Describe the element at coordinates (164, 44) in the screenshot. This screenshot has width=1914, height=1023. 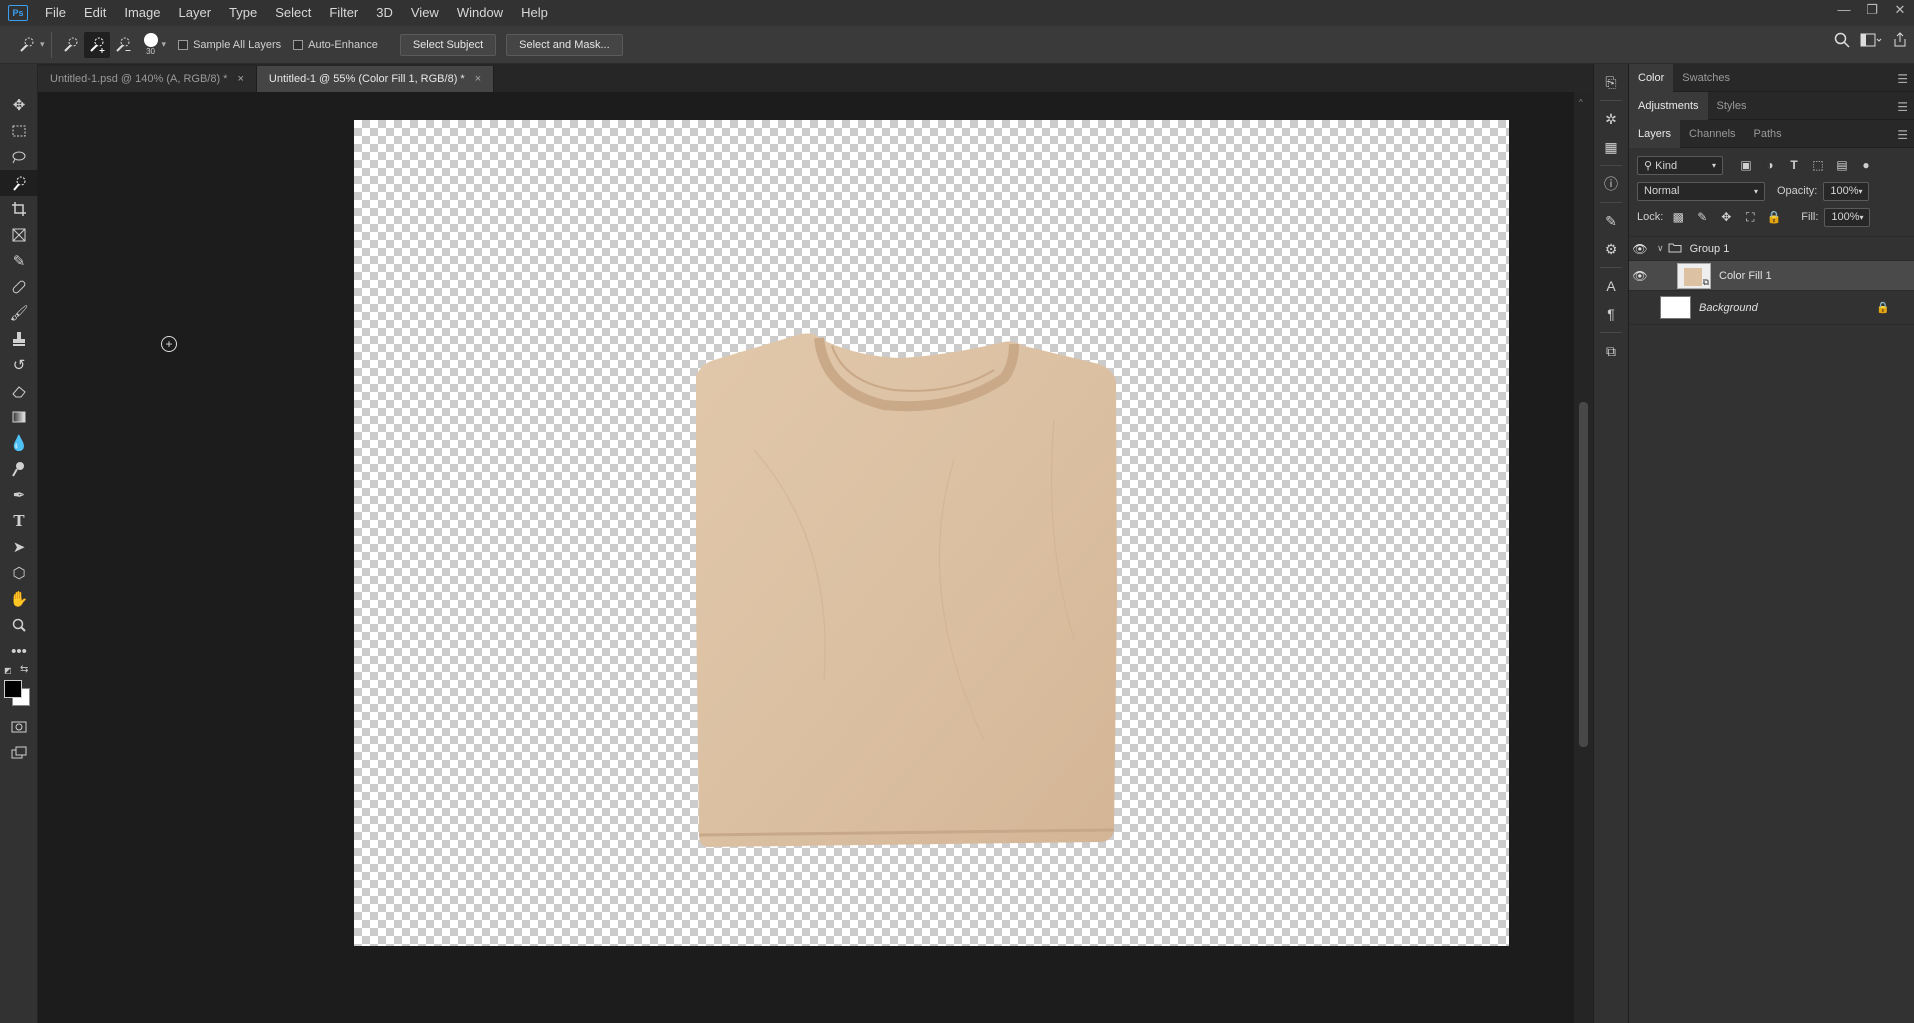
I see `brush-chevron-icon: ▾` at that location.